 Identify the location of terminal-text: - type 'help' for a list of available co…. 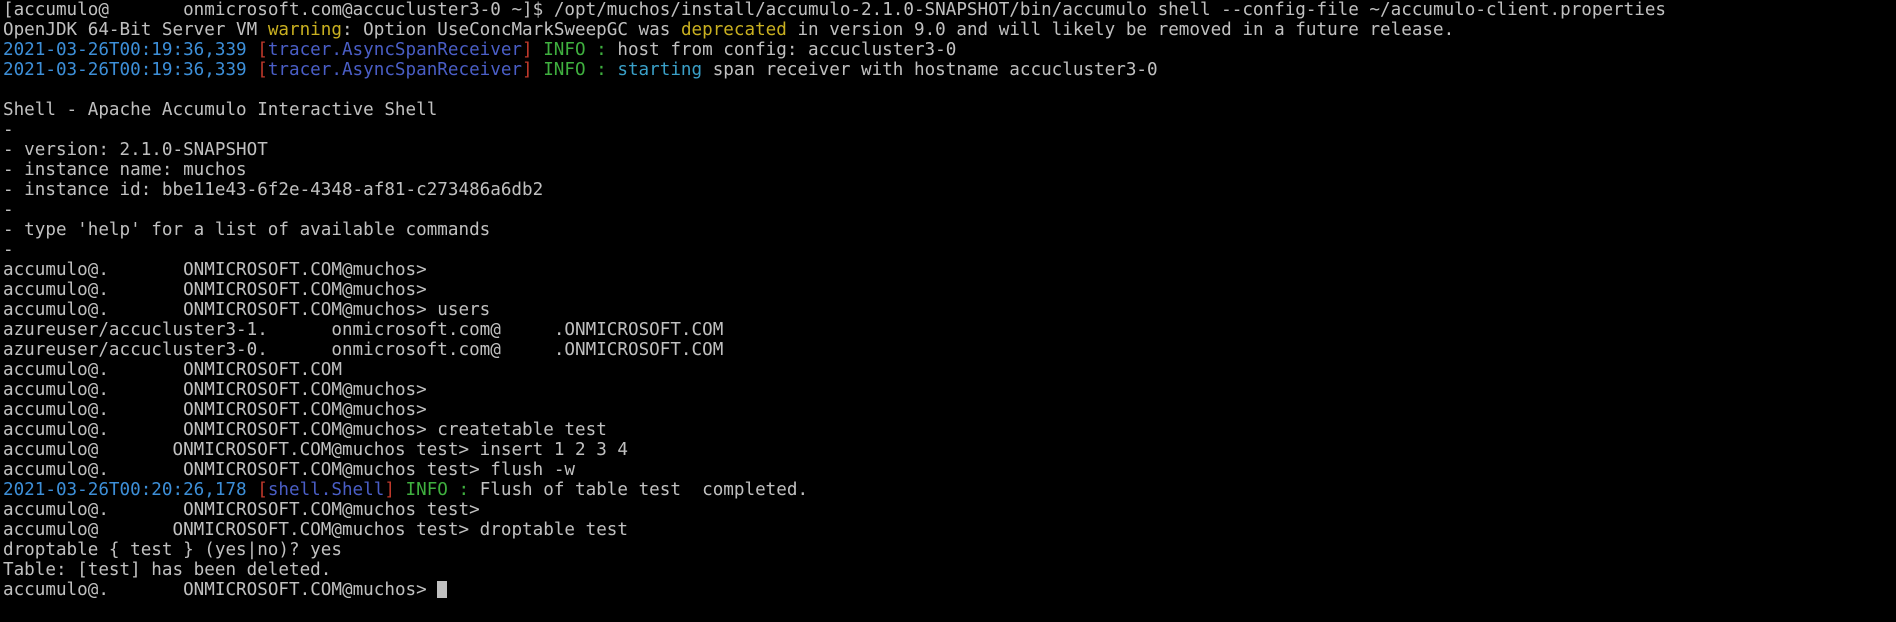
(247, 230).